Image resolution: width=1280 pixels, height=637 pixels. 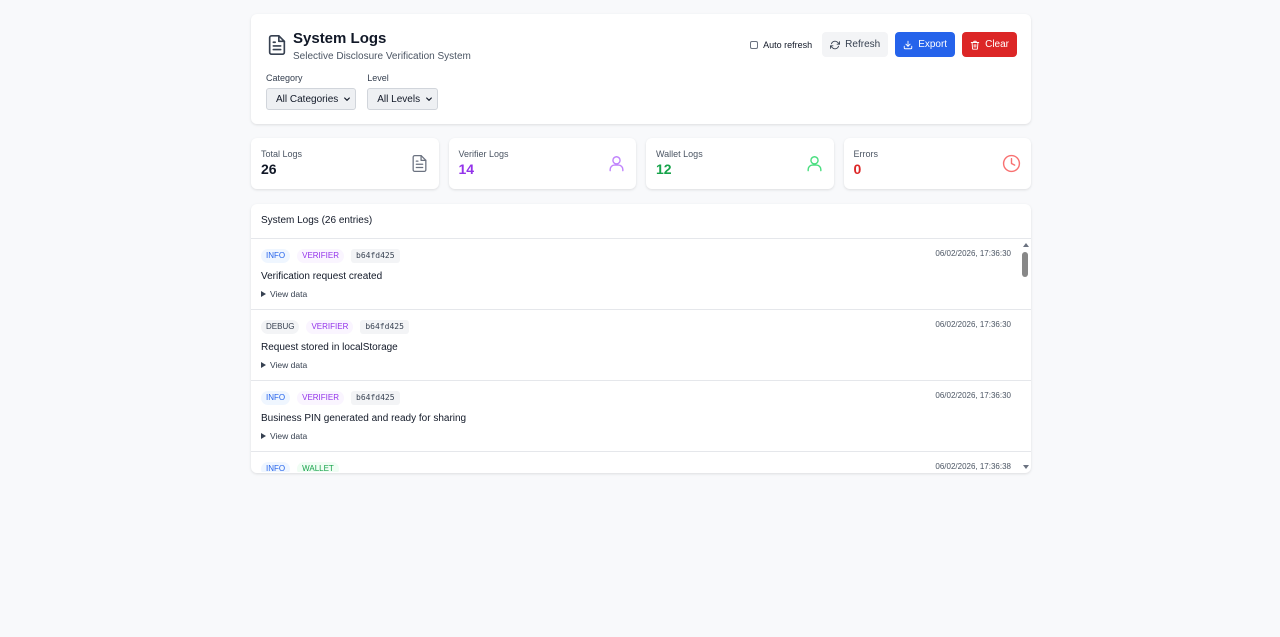 I want to click on log-message: Request stored in localStorage, so click(x=329, y=347).